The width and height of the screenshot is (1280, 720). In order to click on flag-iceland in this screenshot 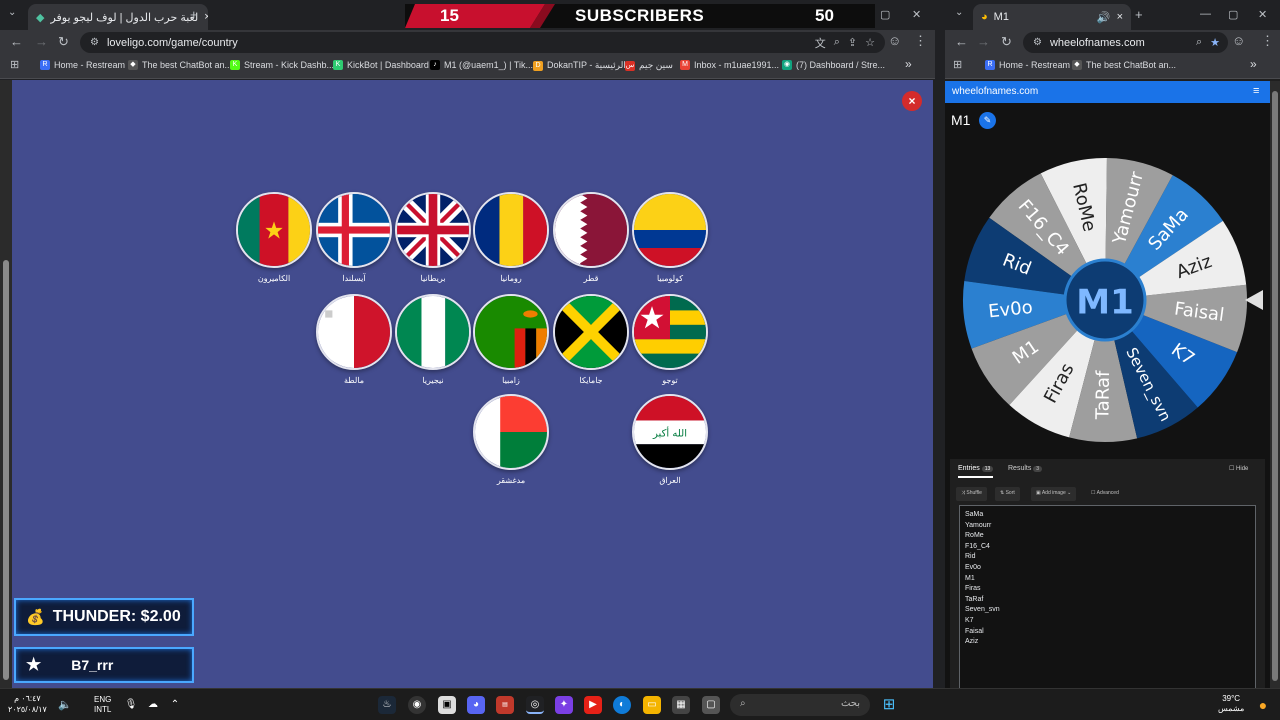, I will do `click(354, 230)`.